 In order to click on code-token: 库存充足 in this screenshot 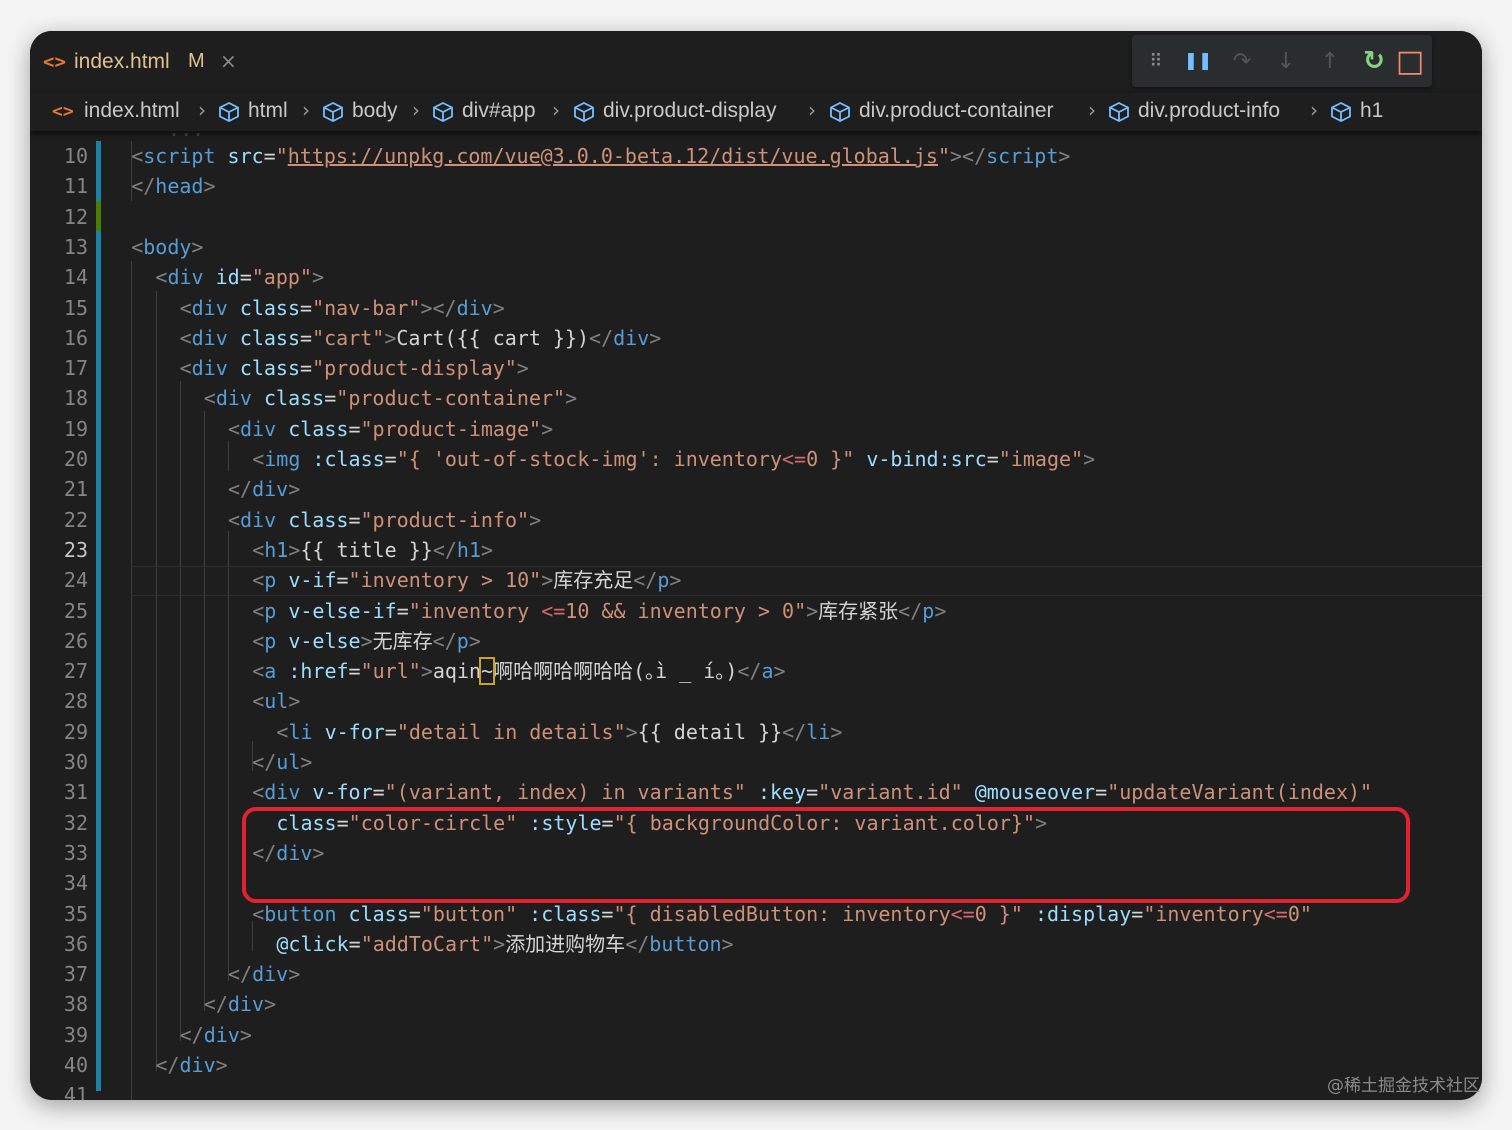, I will do `click(593, 580)`.